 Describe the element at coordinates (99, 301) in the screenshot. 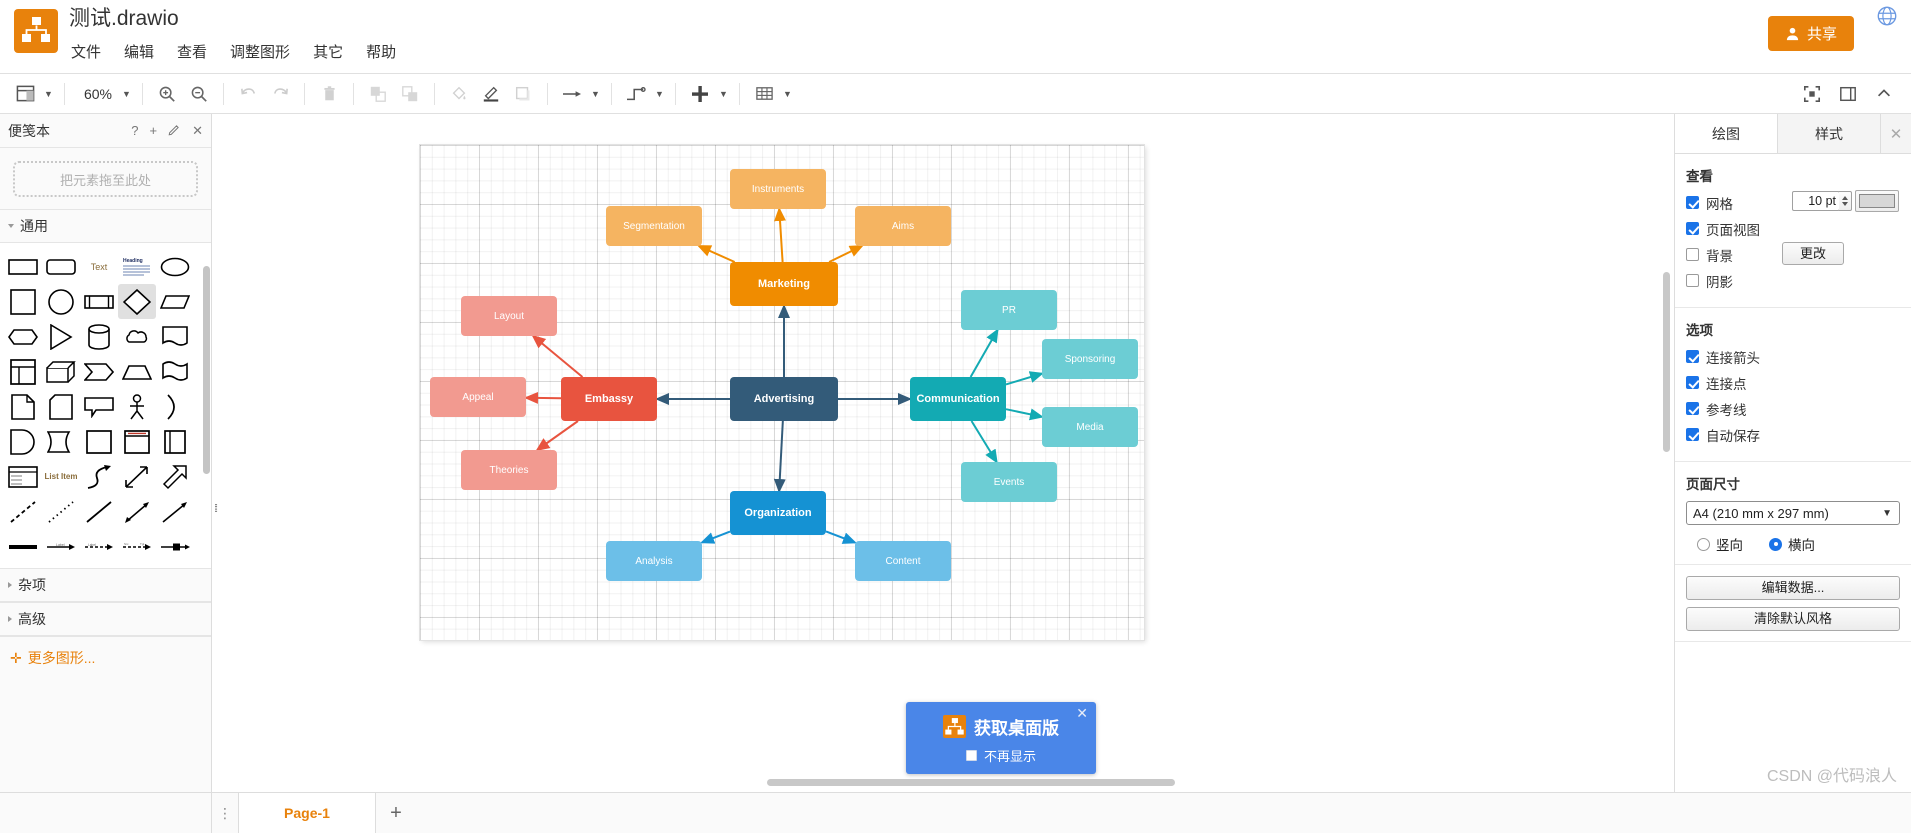

I see `shape-process-icon` at that location.